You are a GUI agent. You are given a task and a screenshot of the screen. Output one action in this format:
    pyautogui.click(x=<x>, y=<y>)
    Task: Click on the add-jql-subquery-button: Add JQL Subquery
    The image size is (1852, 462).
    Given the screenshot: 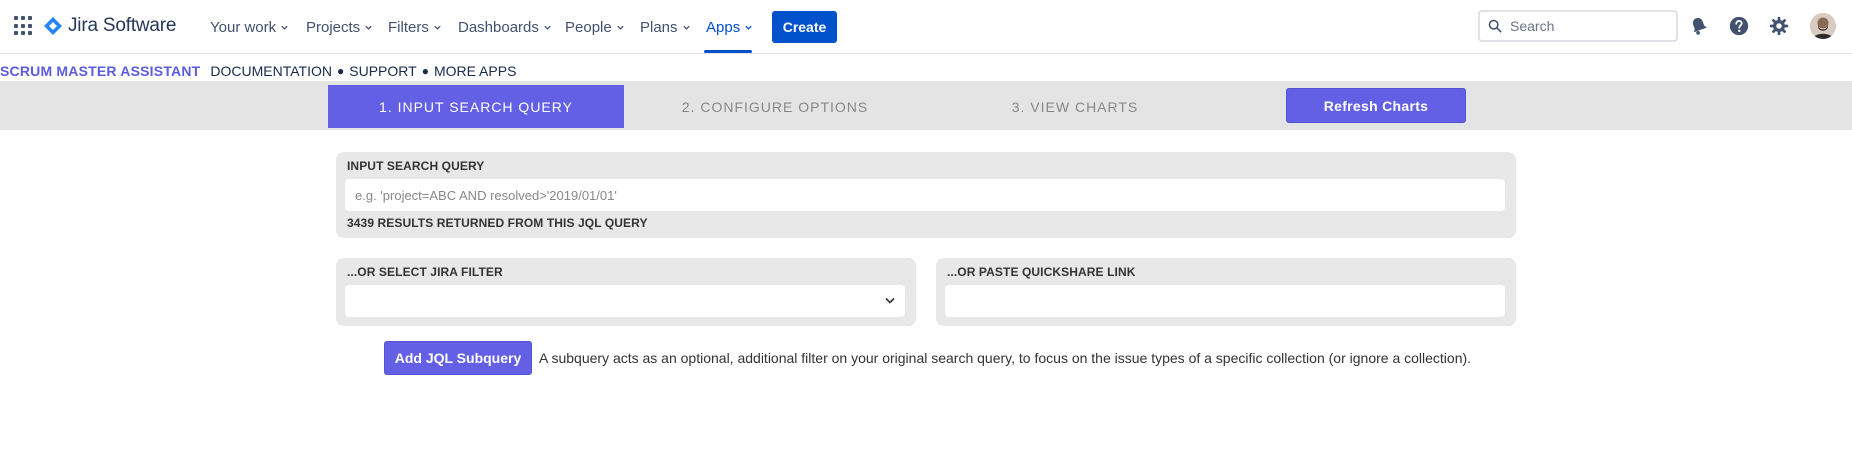 What is the action you would take?
    pyautogui.click(x=458, y=358)
    